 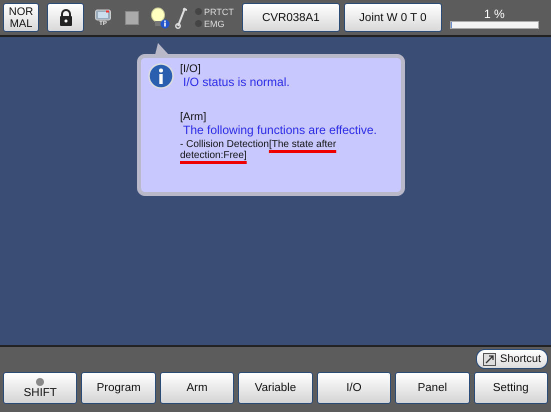 What do you see at coordinates (259, 150) in the screenshot?
I see `detail-text: - Collision Detection[The state after detection:Free]` at bounding box center [259, 150].